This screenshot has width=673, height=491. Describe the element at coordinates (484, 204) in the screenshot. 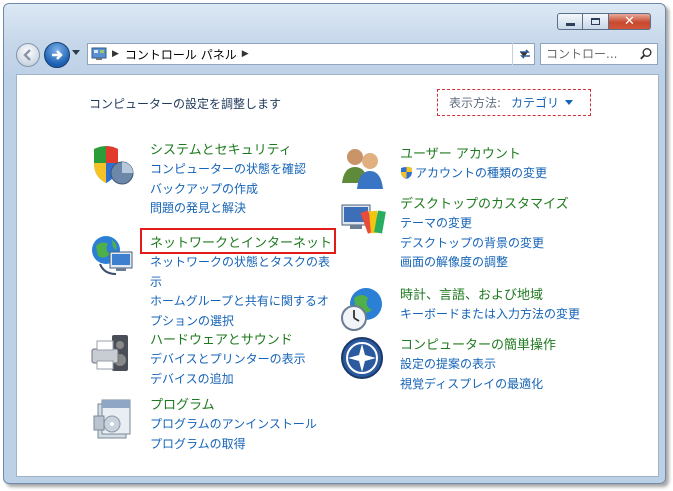

I see `category-title-personalization: デスクトップのカスタマイズ` at that location.